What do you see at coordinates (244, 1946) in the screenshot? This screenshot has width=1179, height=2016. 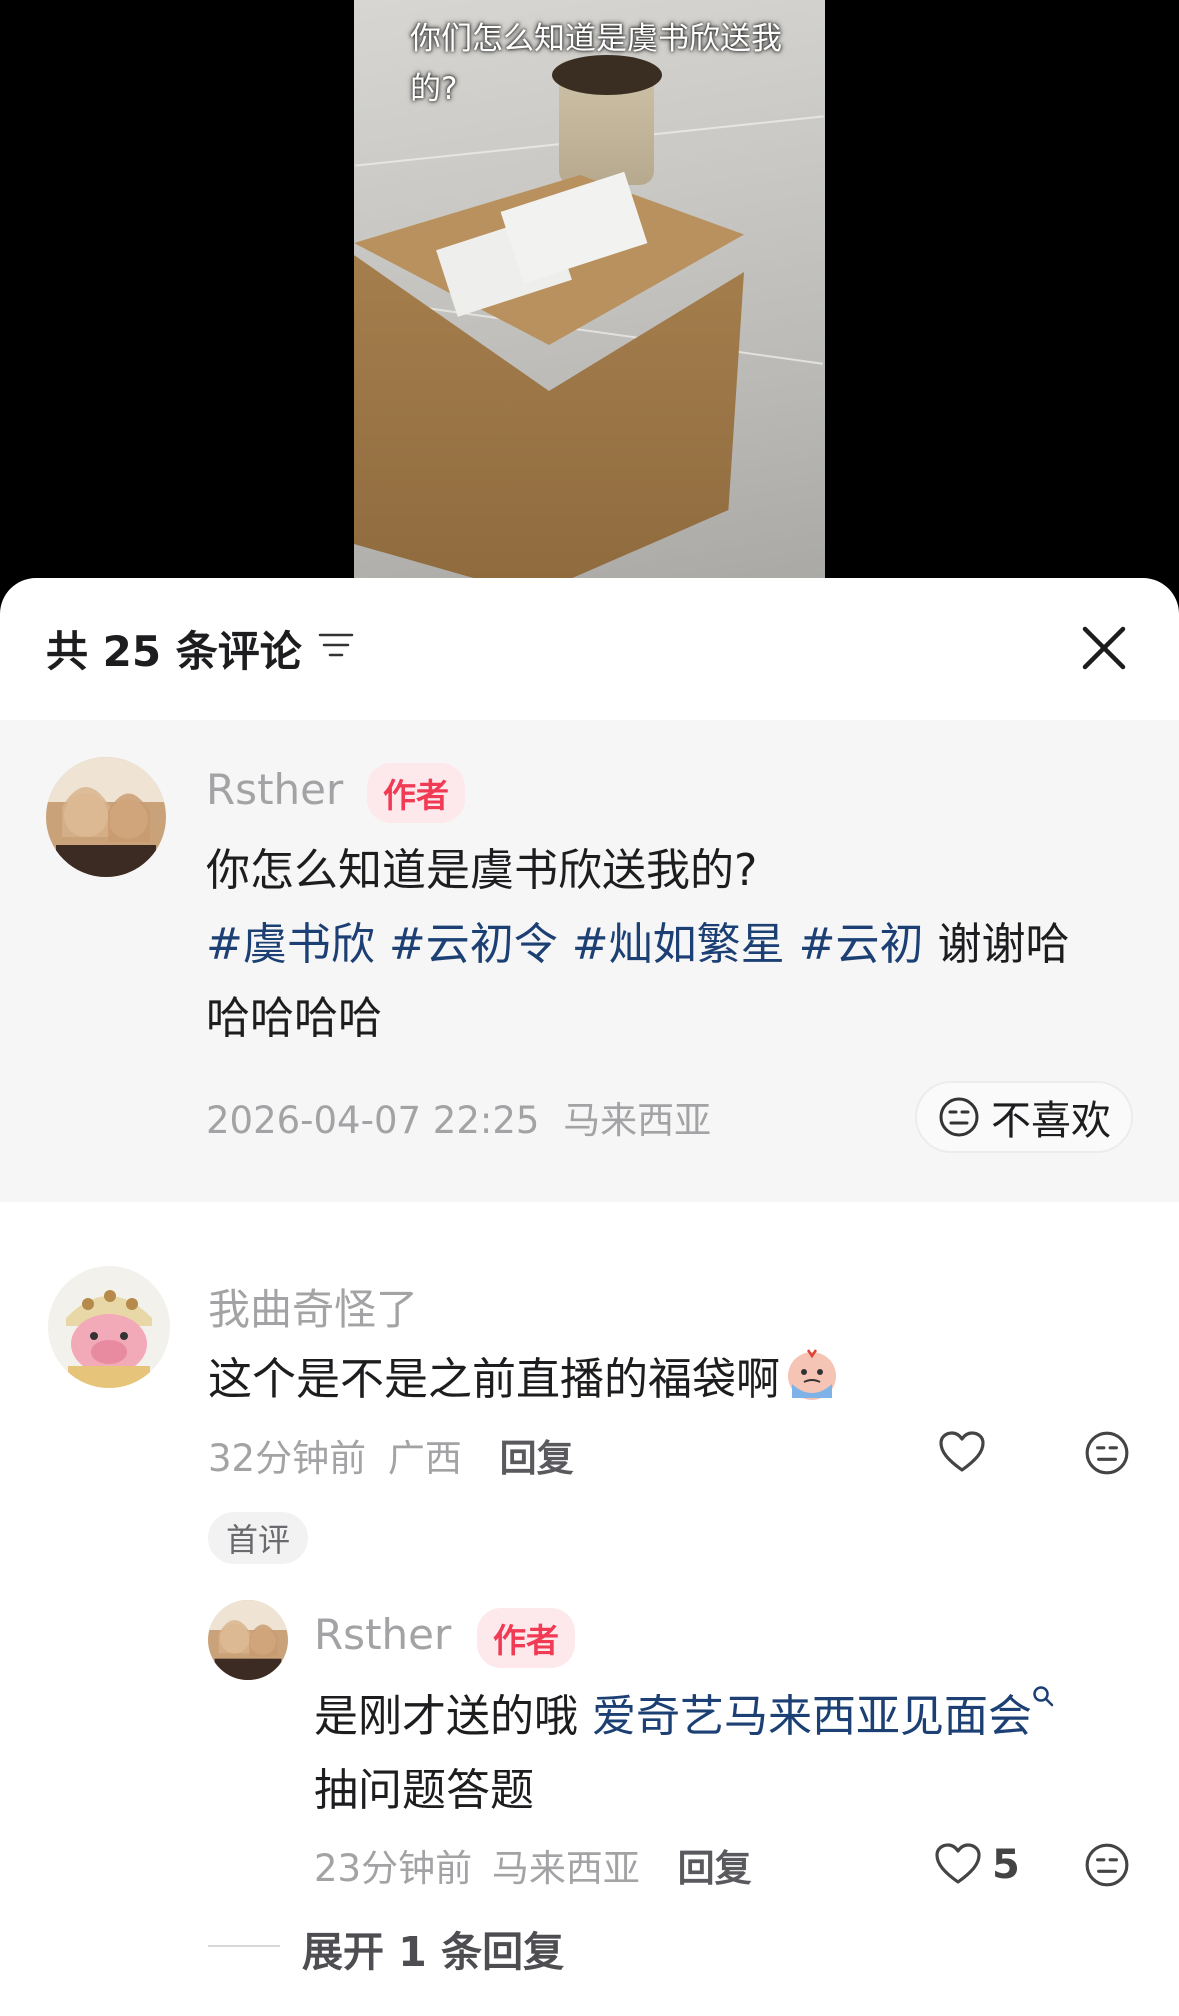 I see `expand-divider` at bounding box center [244, 1946].